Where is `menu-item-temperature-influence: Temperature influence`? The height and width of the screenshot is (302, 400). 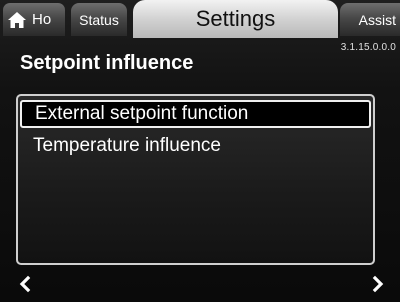 menu-item-temperature-influence: Temperature influence is located at coordinates (195, 146).